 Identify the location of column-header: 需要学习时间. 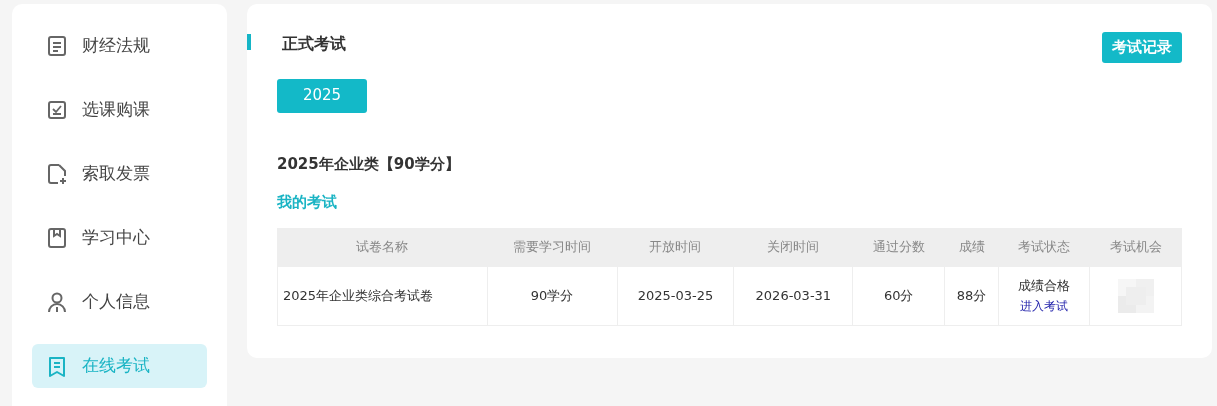
(552, 247).